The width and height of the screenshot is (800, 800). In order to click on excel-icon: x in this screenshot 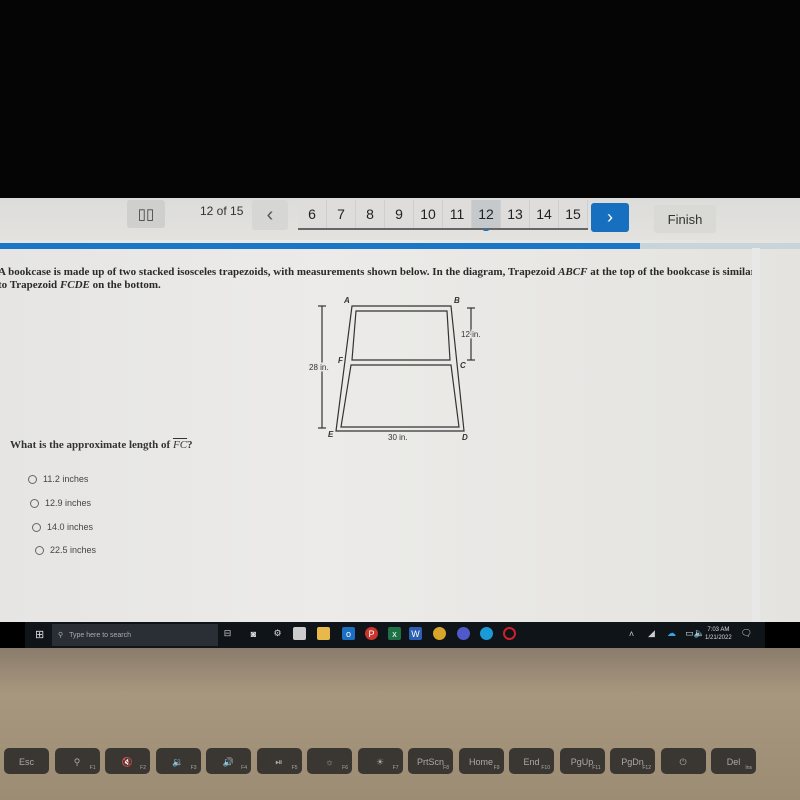, I will do `click(394, 633)`.